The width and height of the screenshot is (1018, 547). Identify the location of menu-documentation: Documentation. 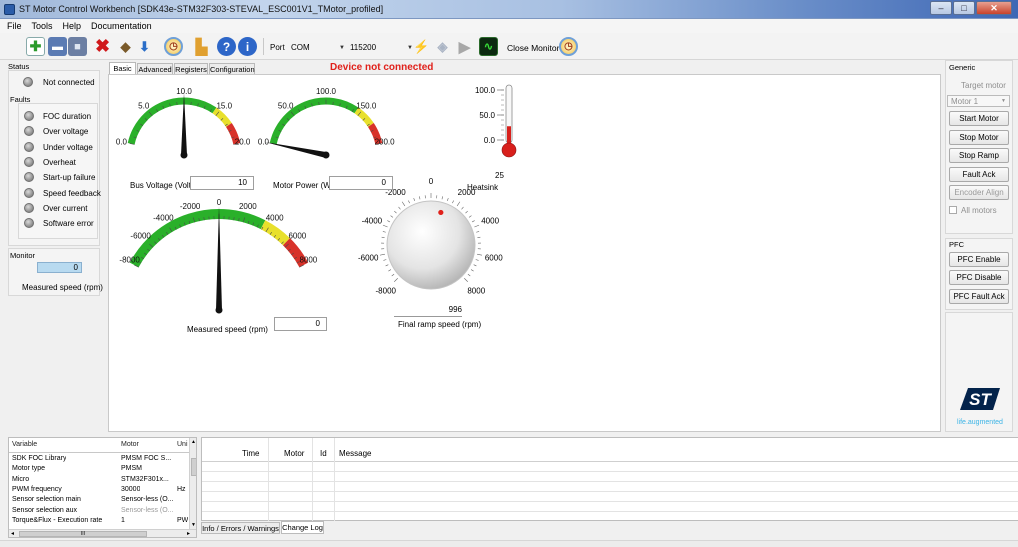
(121, 26).